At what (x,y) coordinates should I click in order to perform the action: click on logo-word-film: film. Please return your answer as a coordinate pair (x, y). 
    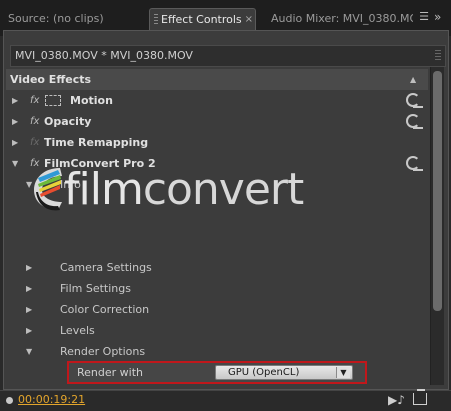
    Looking at the image, I should click on (104, 189).